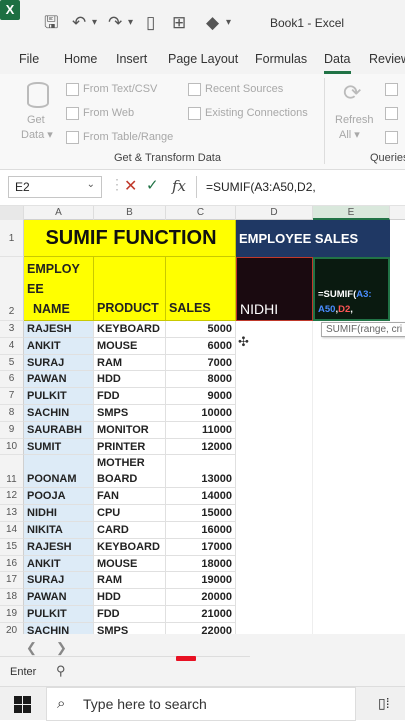  I want to click on cell-sales: 18000, so click(201, 564).